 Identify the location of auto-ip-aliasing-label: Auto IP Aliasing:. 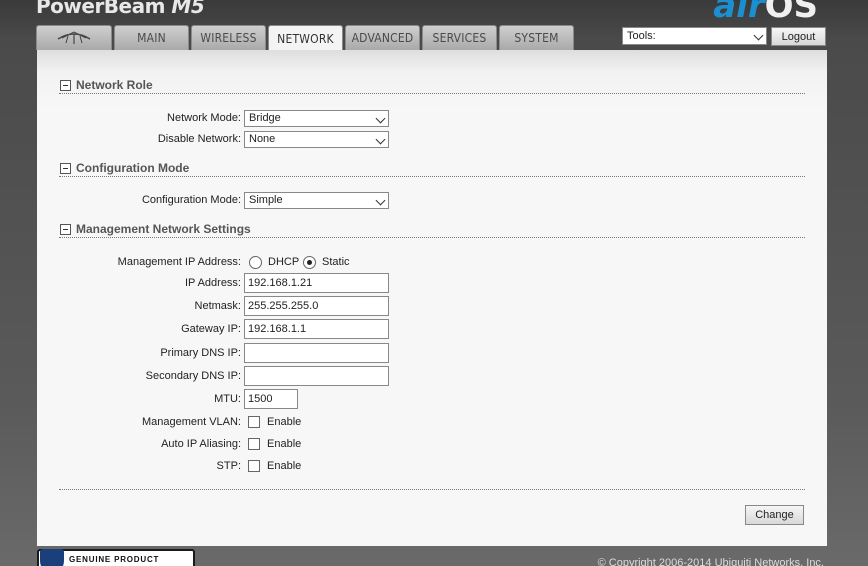
(201, 444).